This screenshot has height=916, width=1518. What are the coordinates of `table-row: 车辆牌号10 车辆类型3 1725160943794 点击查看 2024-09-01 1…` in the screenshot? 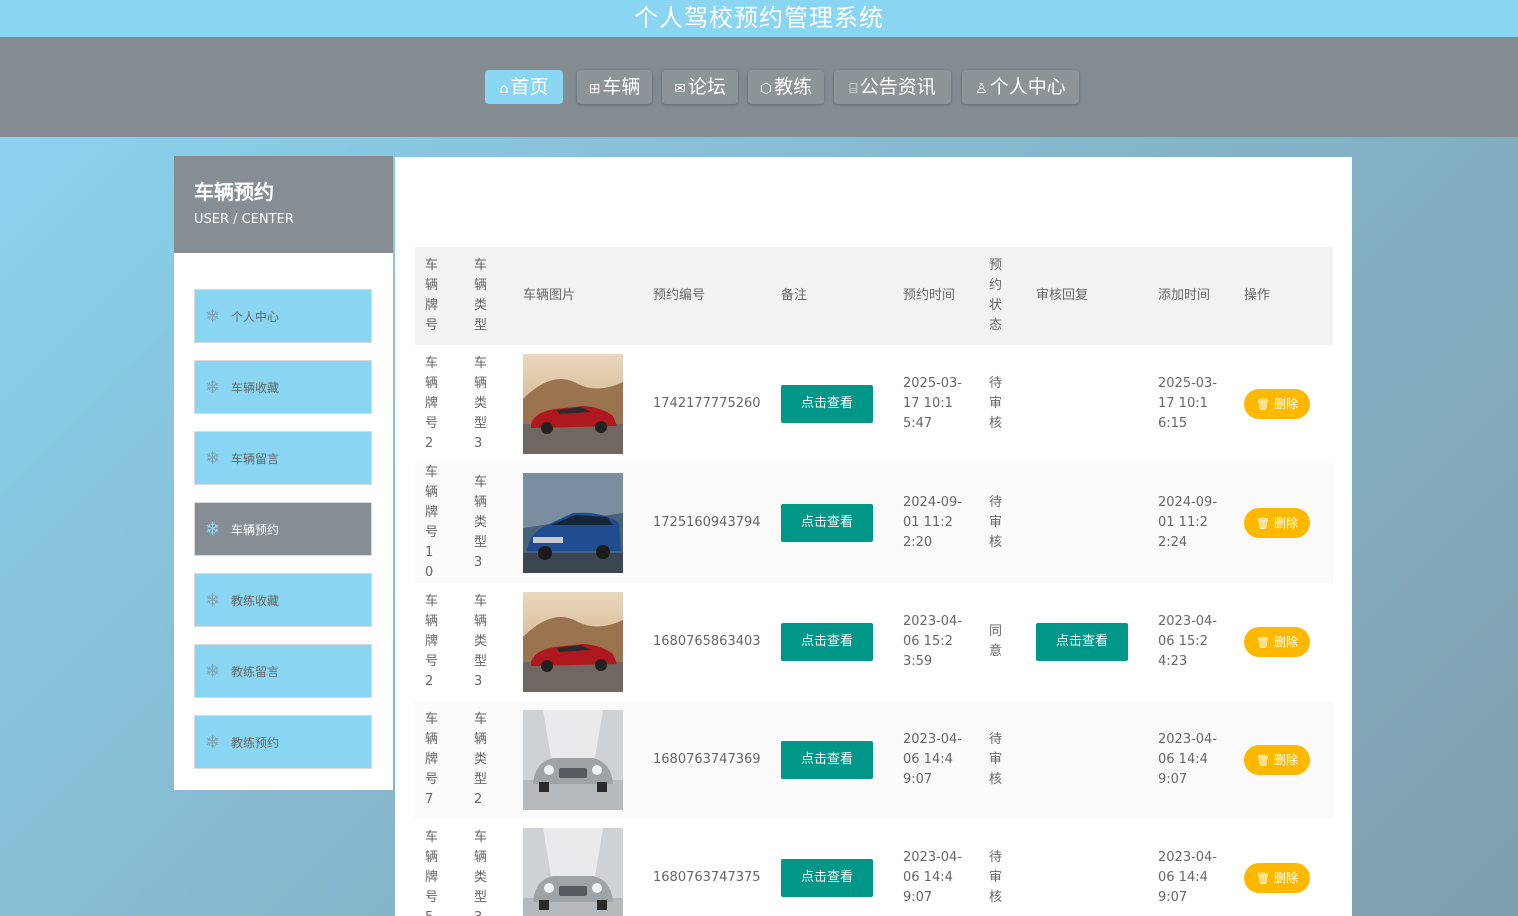 It's located at (874, 523).